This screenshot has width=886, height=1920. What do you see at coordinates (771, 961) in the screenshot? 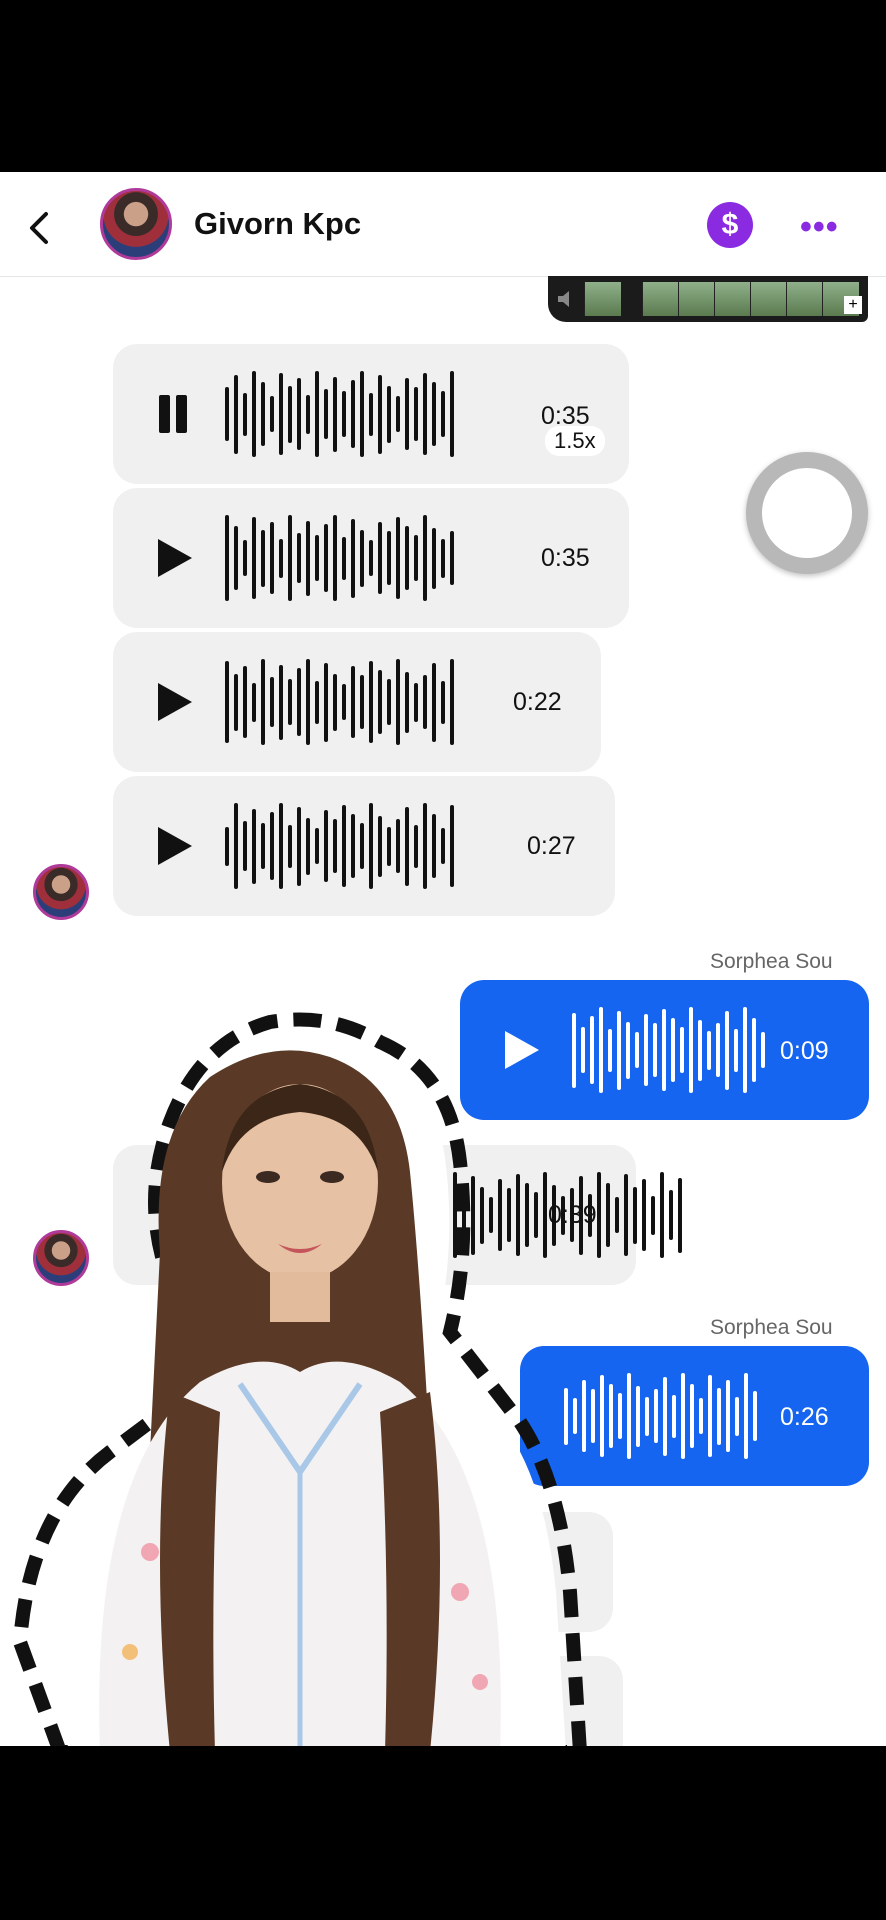
I see `sender-name: Sorphea Sou` at bounding box center [771, 961].